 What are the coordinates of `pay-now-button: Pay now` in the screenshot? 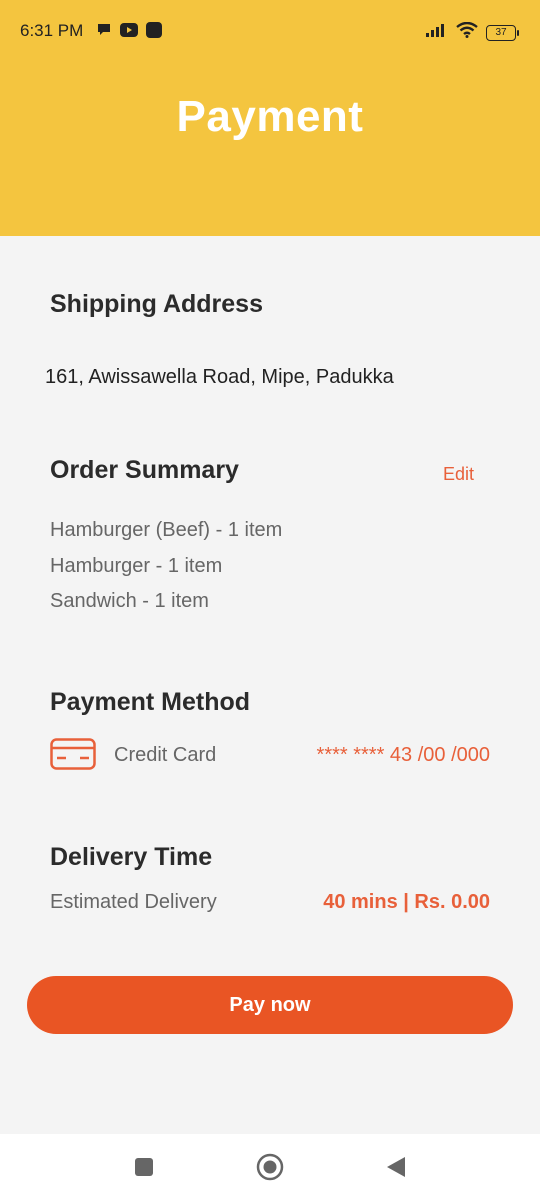 It's located at (270, 1005).